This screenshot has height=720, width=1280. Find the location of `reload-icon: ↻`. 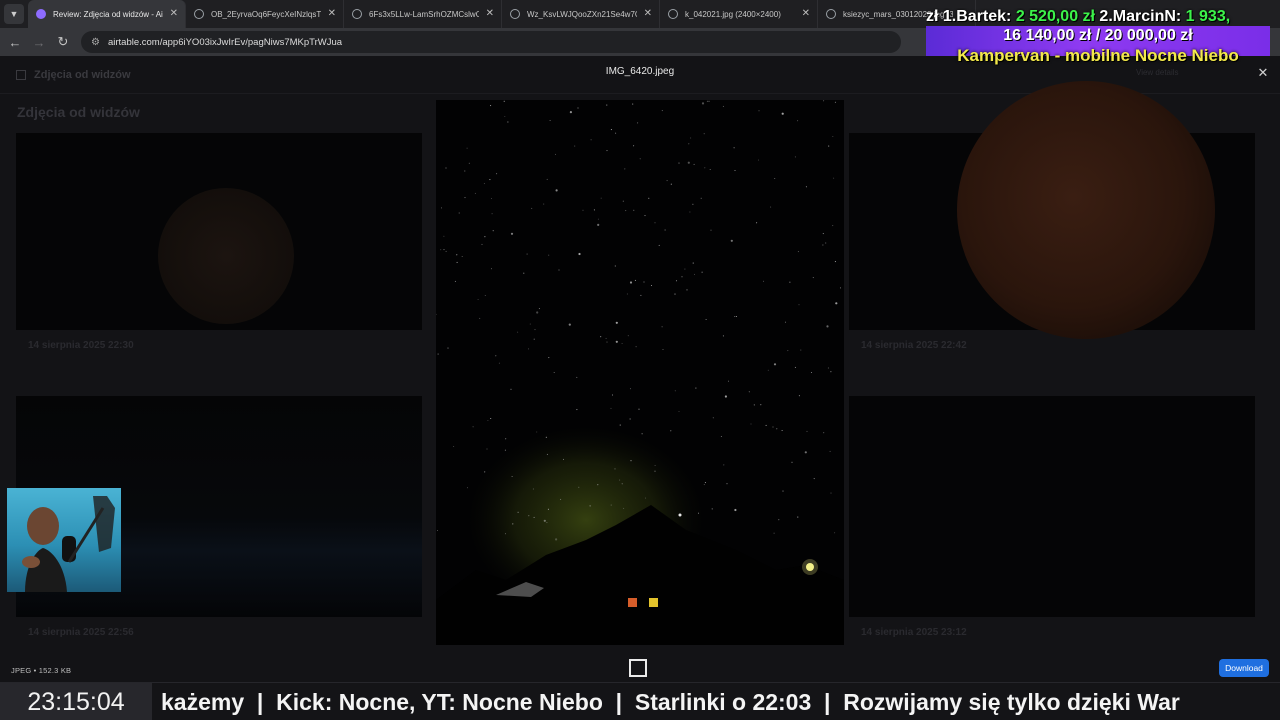

reload-icon: ↻ is located at coordinates (63, 42).